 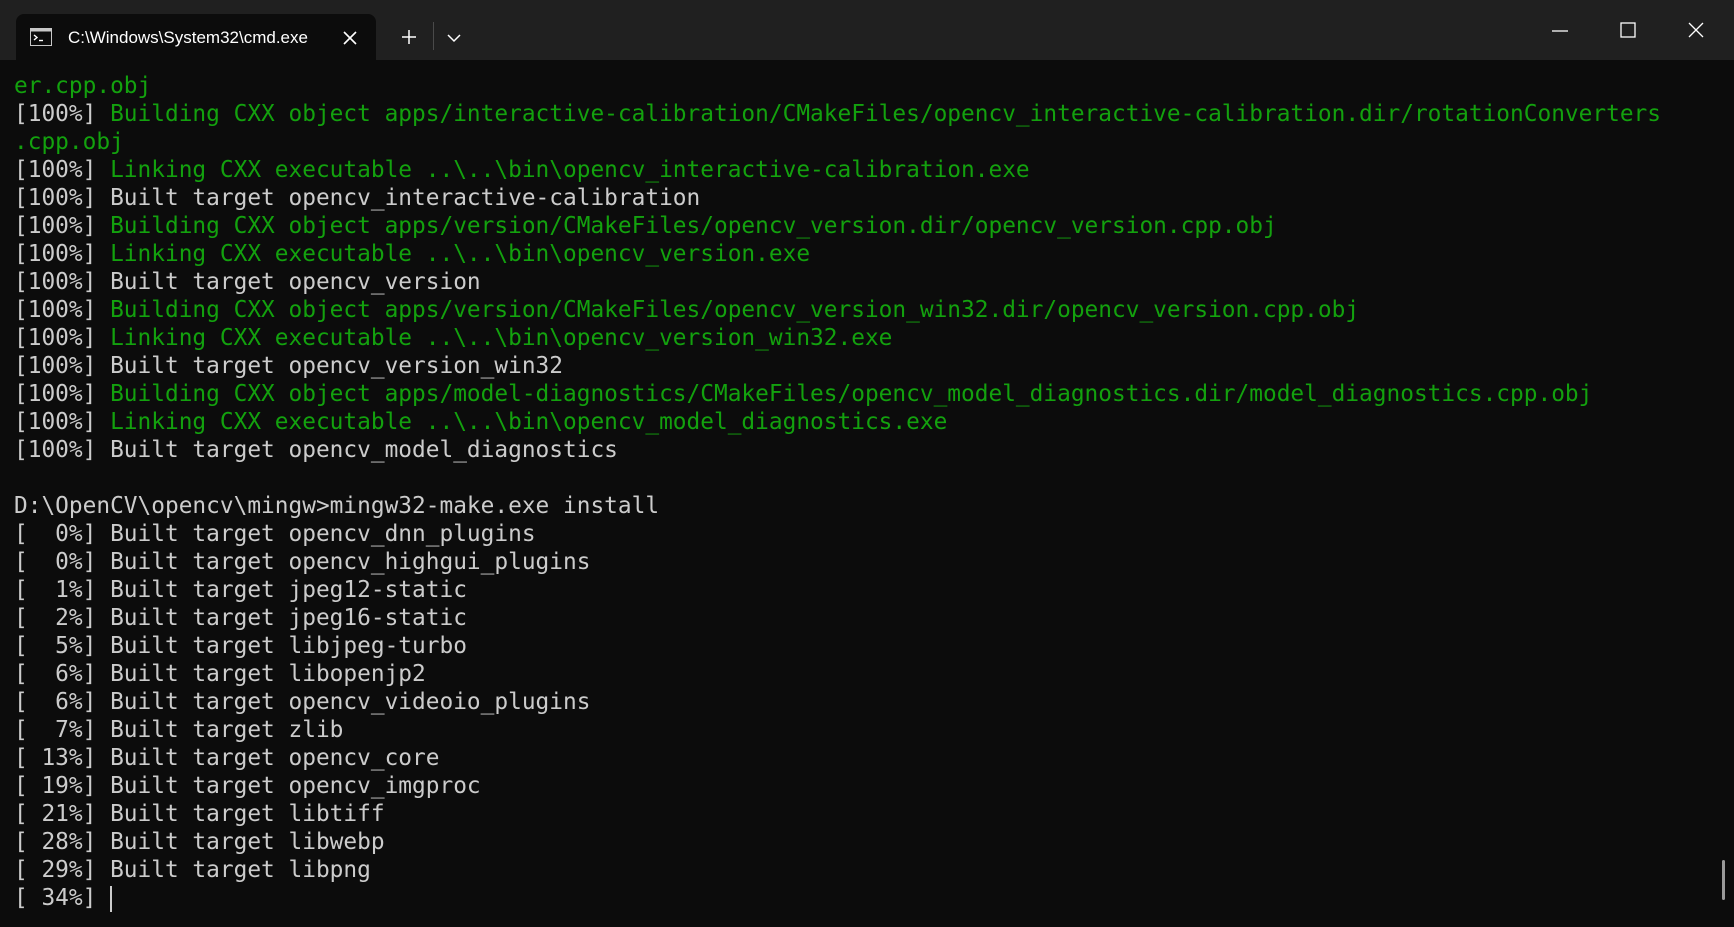 What do you see at coordinates (864, 814) in the screenshot?
I see `terminal-line: [ 21%] Built target libtiff` at bounding box center [864, 814].